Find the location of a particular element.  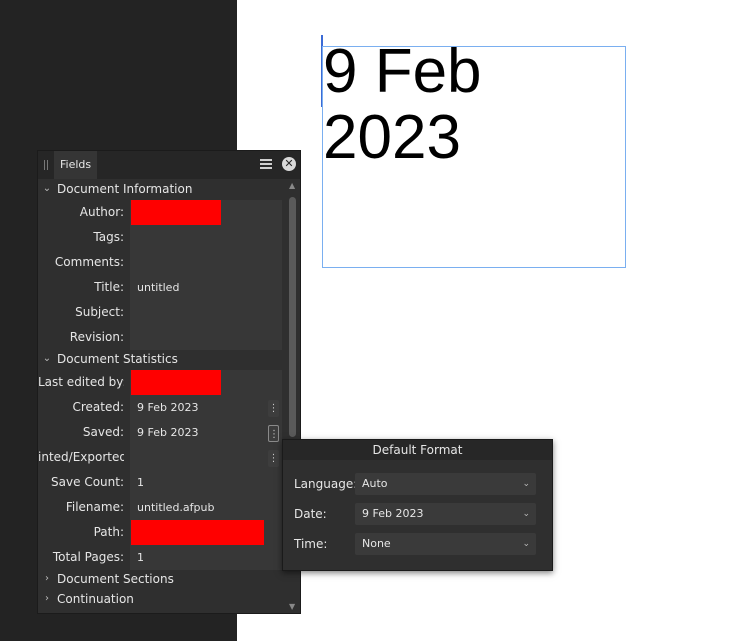

field-row-path: Path: is located at coordinates (161, 533).